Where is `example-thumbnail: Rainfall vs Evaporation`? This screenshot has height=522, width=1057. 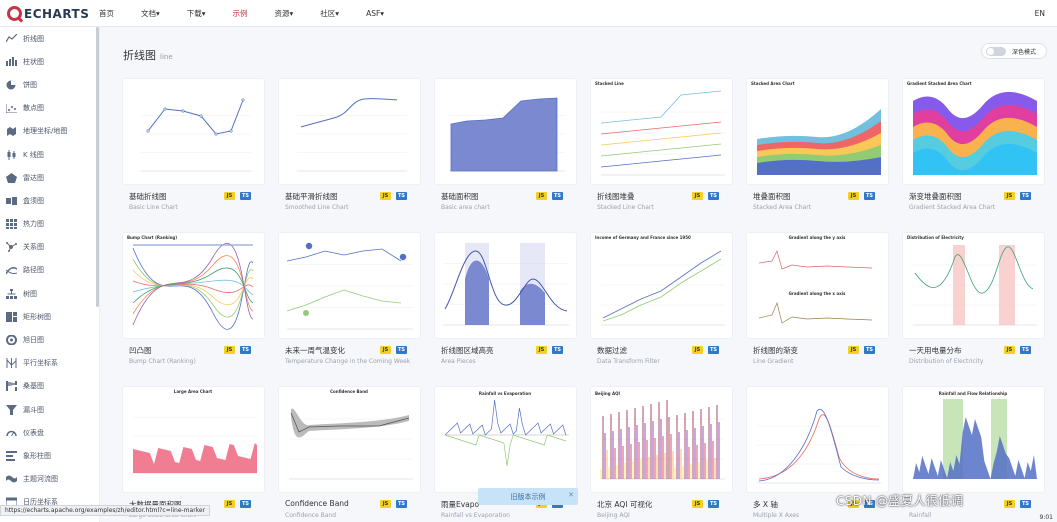
example-thumbnail: Rainfall vs Evaporation is located at coordinates (505, 439).